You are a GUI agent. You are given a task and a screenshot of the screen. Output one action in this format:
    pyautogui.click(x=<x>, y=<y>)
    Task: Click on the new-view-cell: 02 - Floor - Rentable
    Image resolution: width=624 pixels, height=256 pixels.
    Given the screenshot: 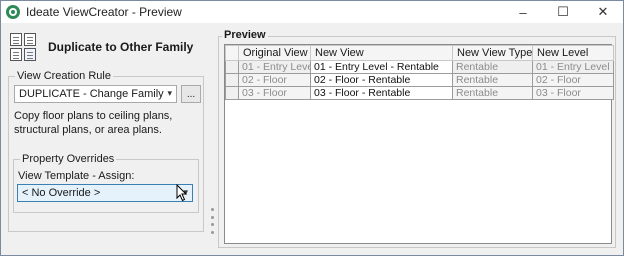 What is the action you would take?
    pyautogui.click(x=381, y=80)
    